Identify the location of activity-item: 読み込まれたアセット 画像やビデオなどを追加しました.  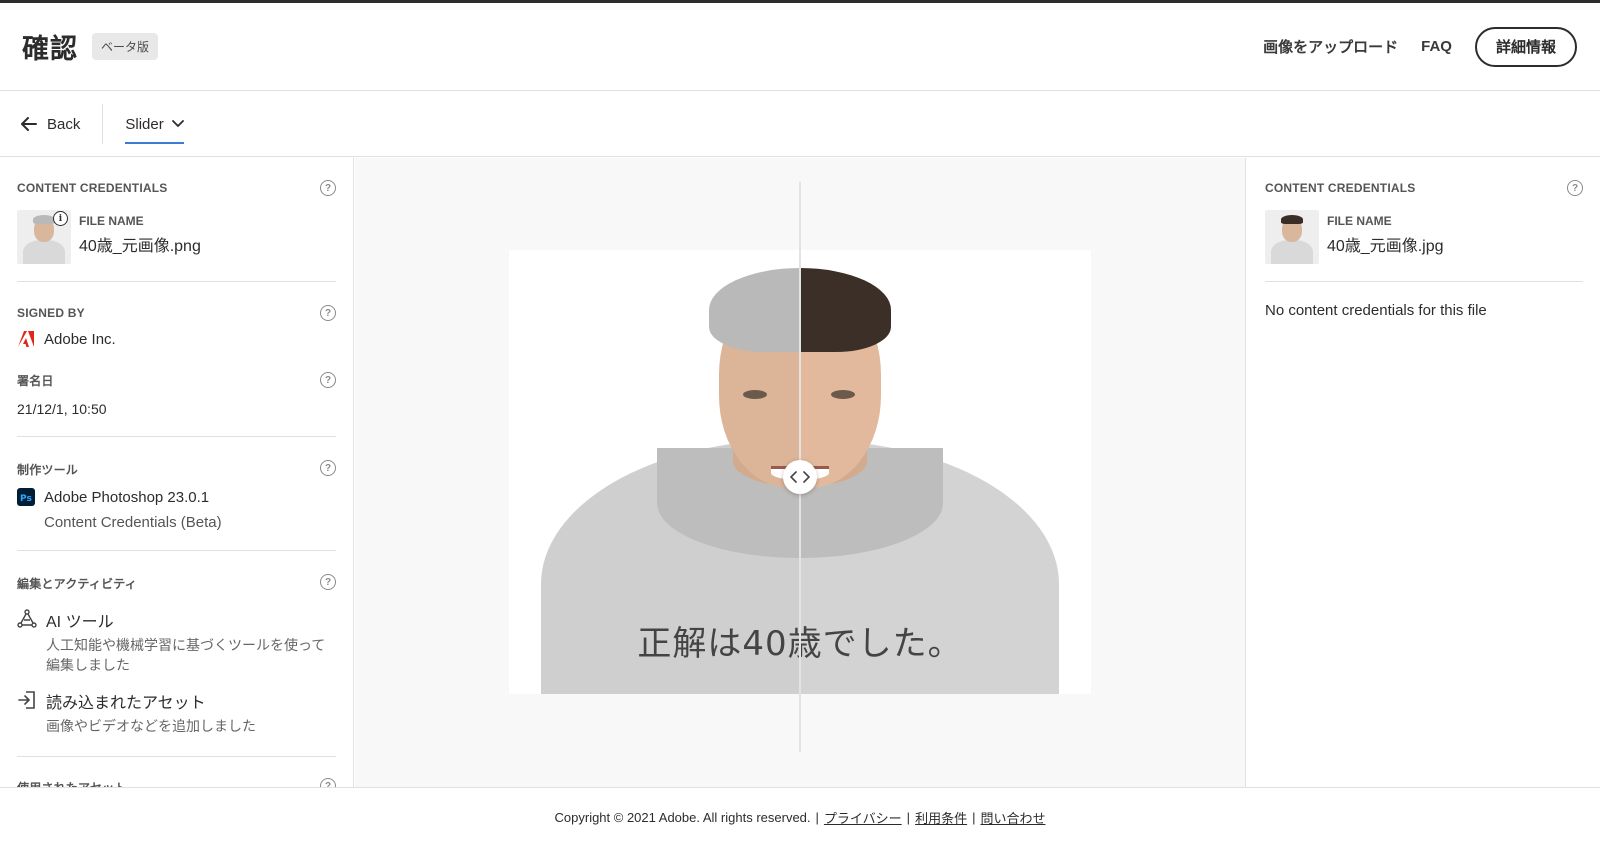
(176, 712).